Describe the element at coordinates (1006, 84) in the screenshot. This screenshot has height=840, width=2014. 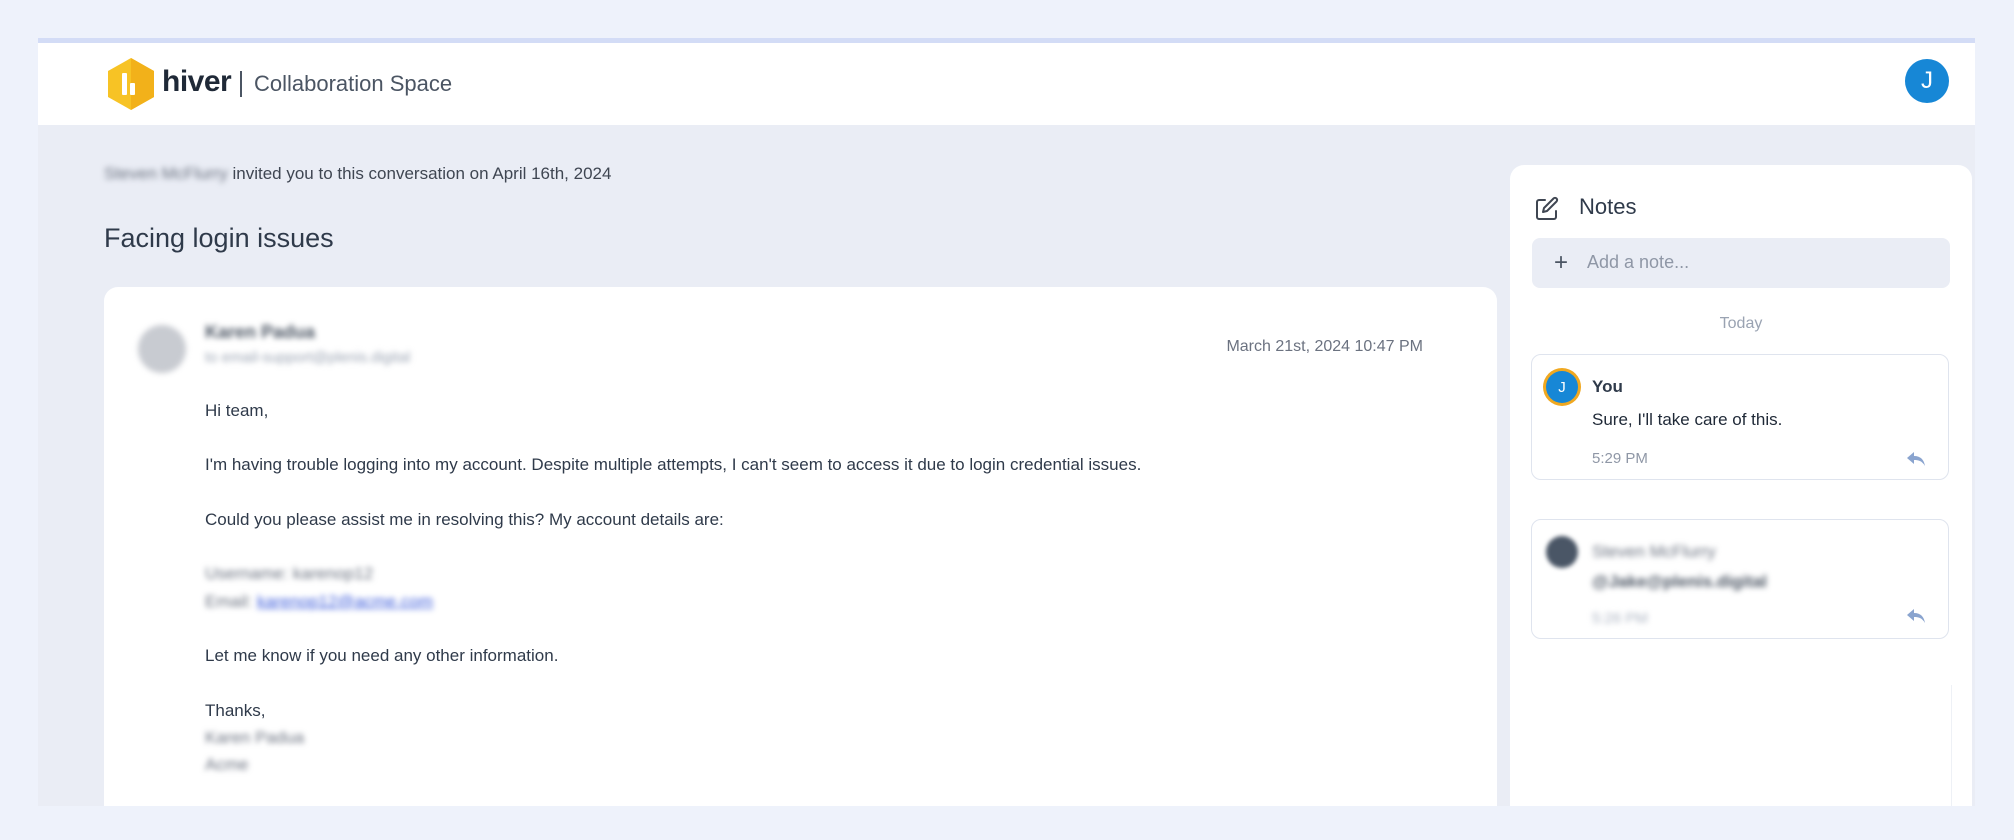
I see `top-header: hiver Collaboration Space J` at that location.